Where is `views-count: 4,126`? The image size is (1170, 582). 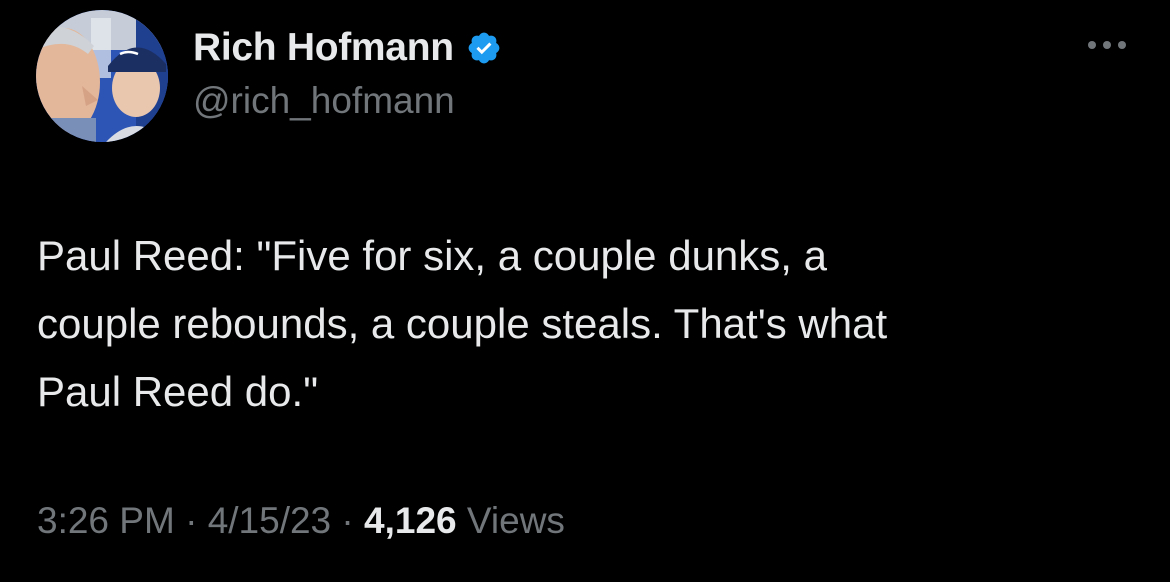
views-count: 4,126 is located at coordinates (410, 520).